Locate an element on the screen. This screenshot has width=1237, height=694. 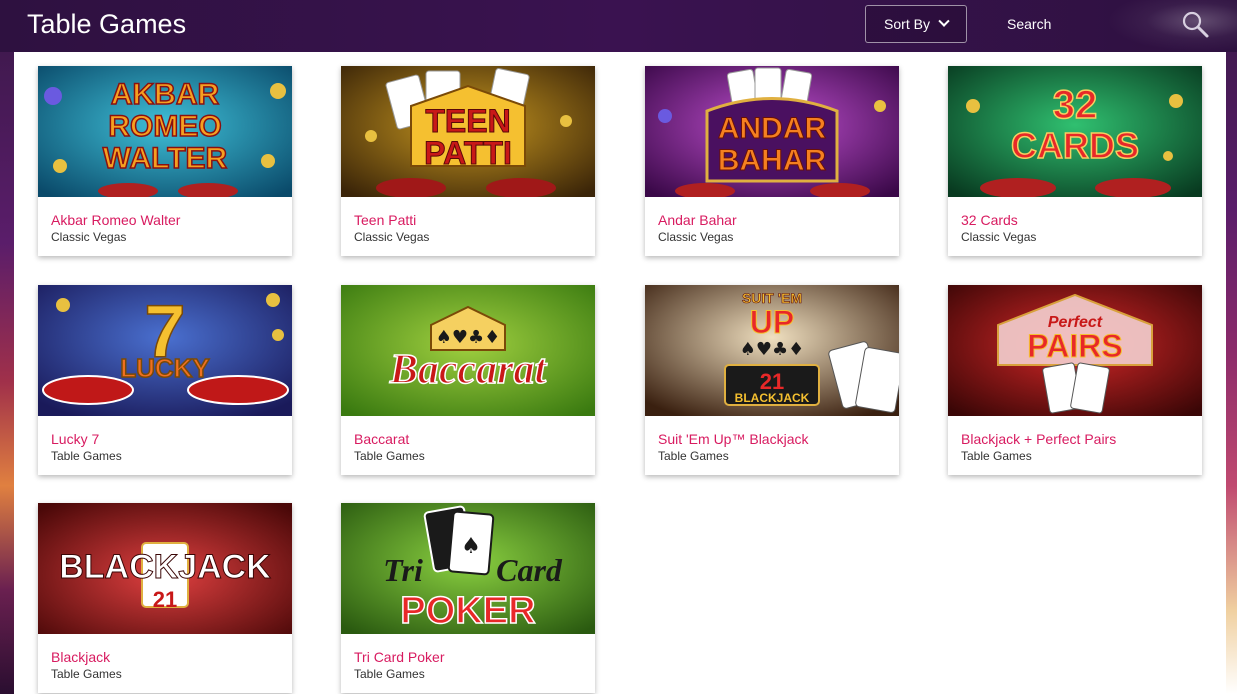
game-card-teen-patti: TEEN PATTI Teen Patti Classic Vegas is located at coordinates (468, 161).